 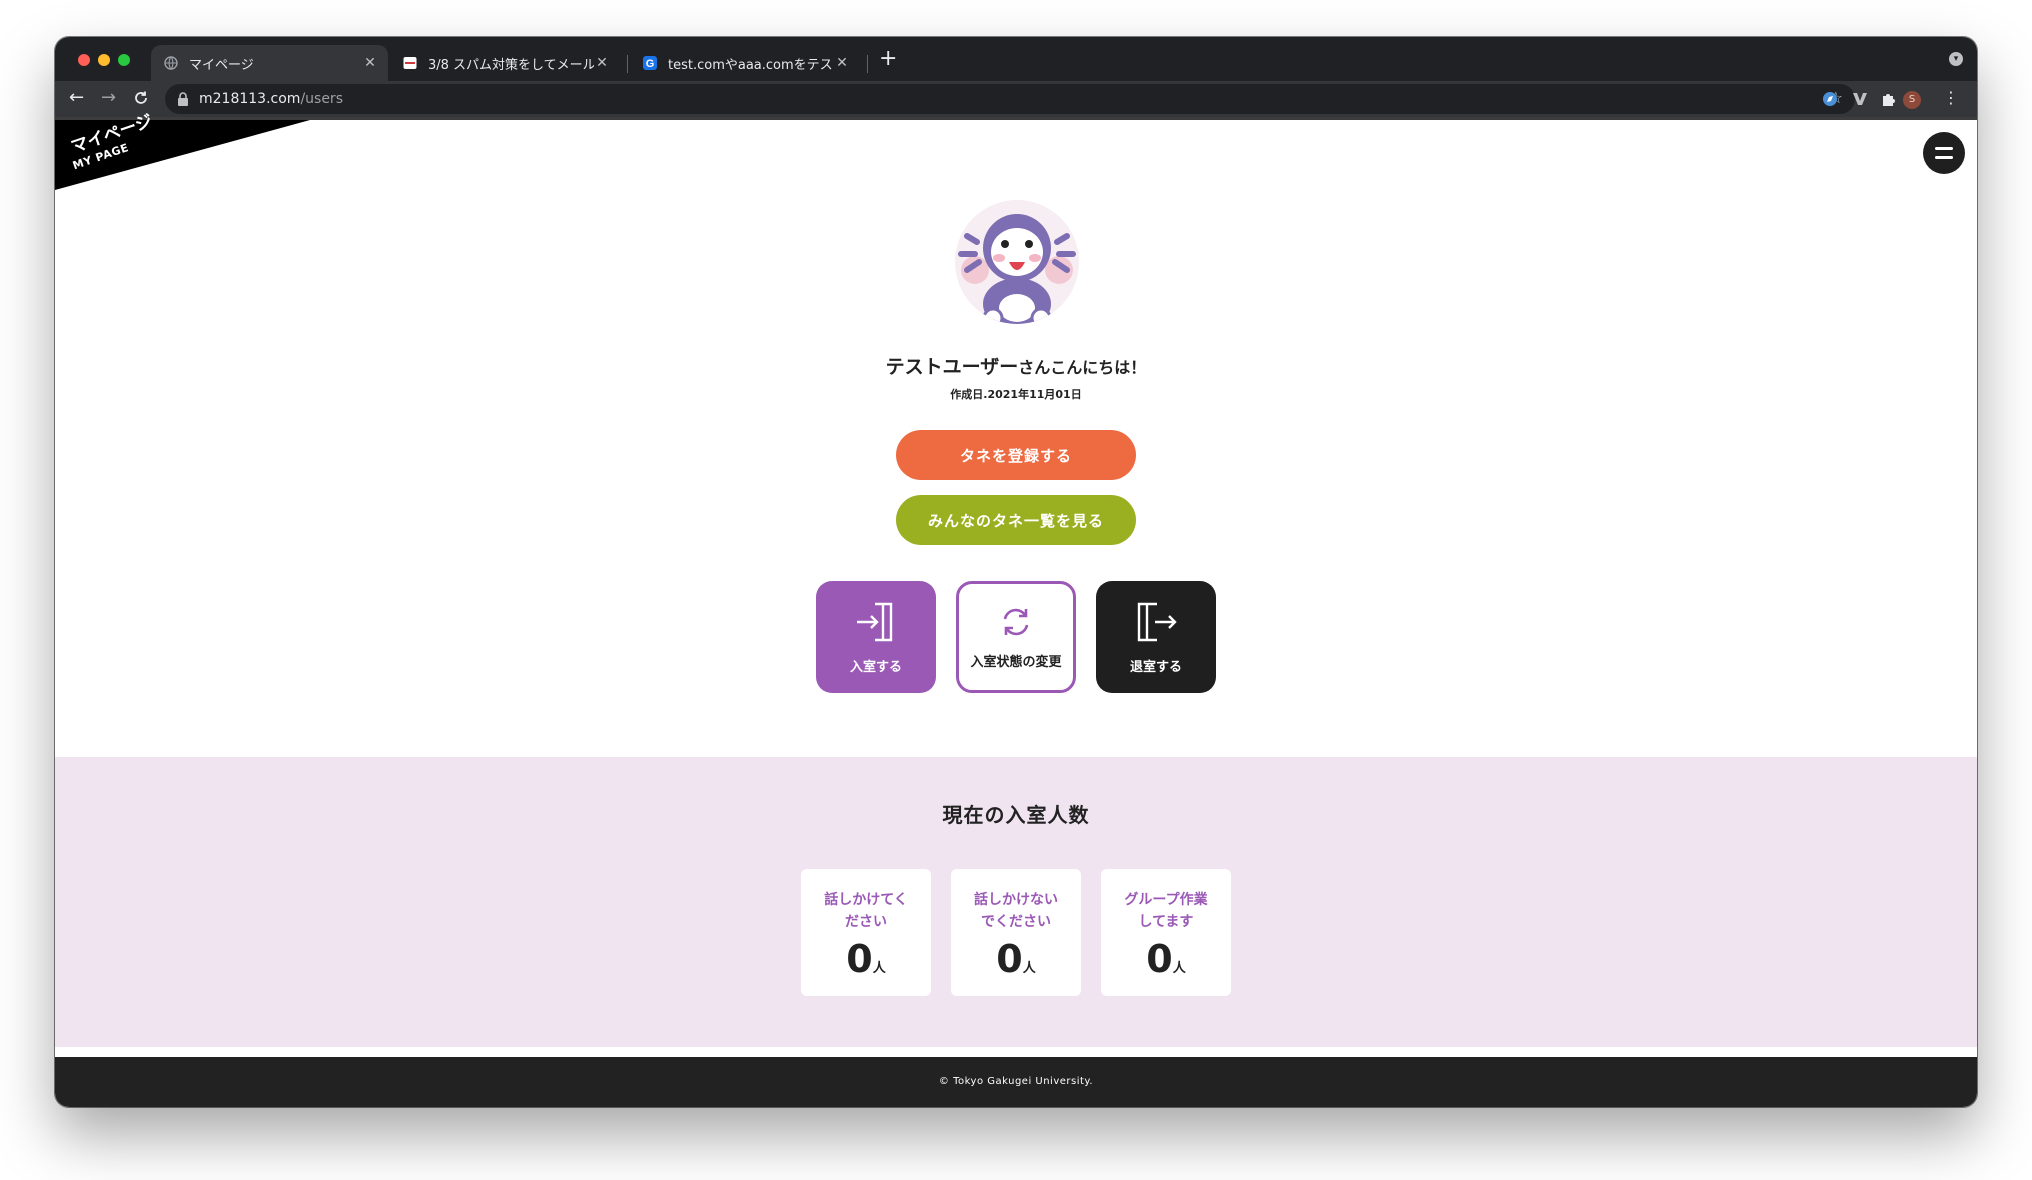 What do you see at coordinates (1016, 637) in the screenshot?
I see `change-status-button: 入室状態の変更` at bounding box center [1016, 637].